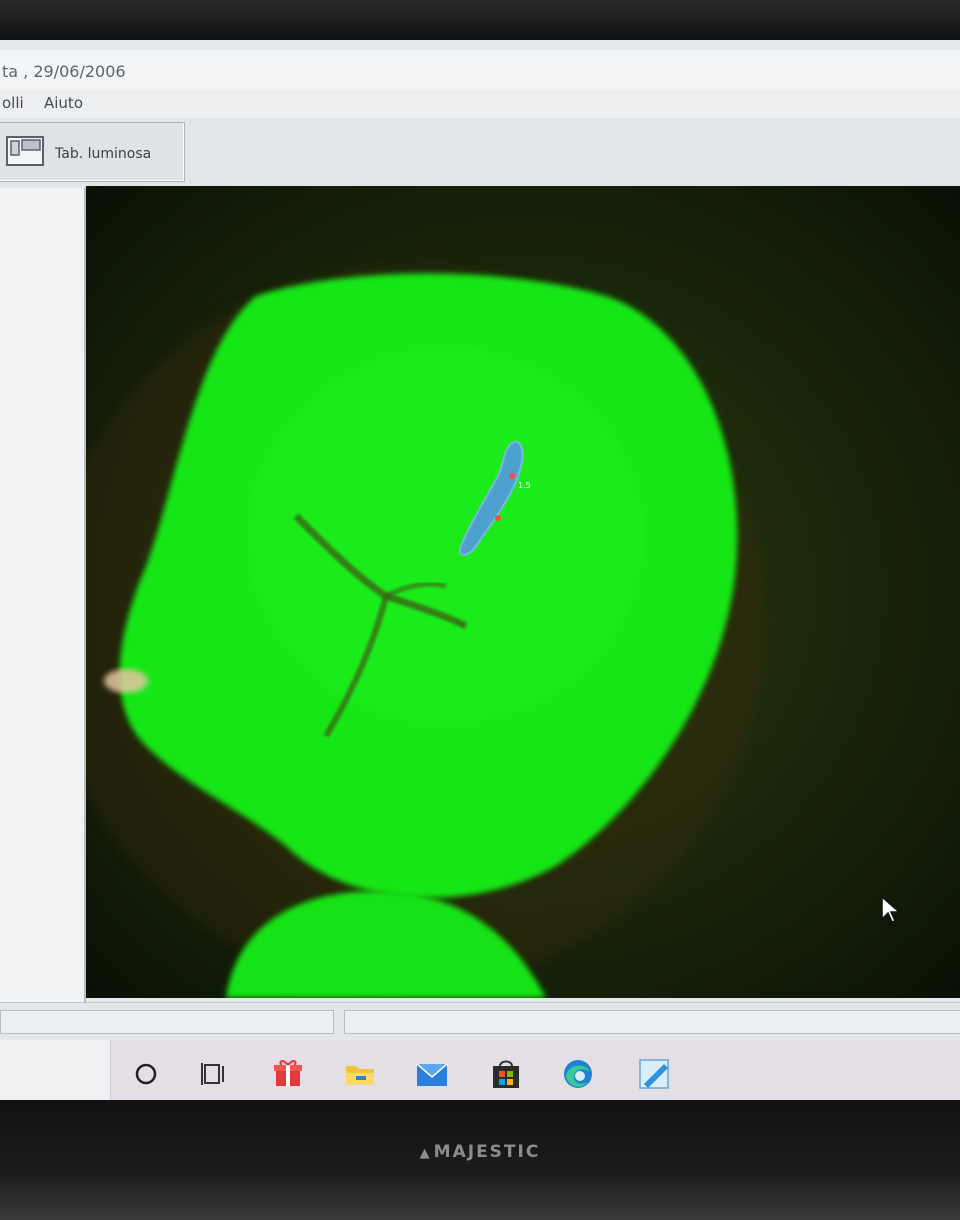 This screenshot has width=960, height=1220. Describe the element at coordinates (146, 1074) in the screenshot. I see `cortana-search-icon` at that location.